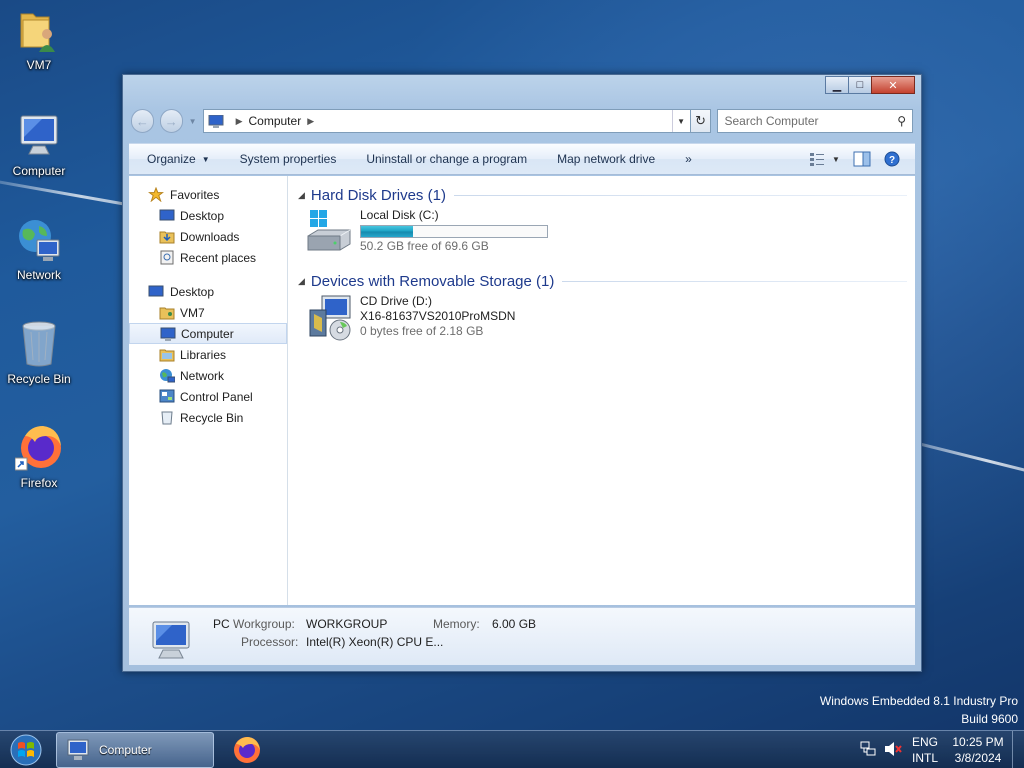  What do you see at coordinates (39, 65) in the screenshot?
I see `desktop-icon-label: VM7` at bounding box center [39, 65].